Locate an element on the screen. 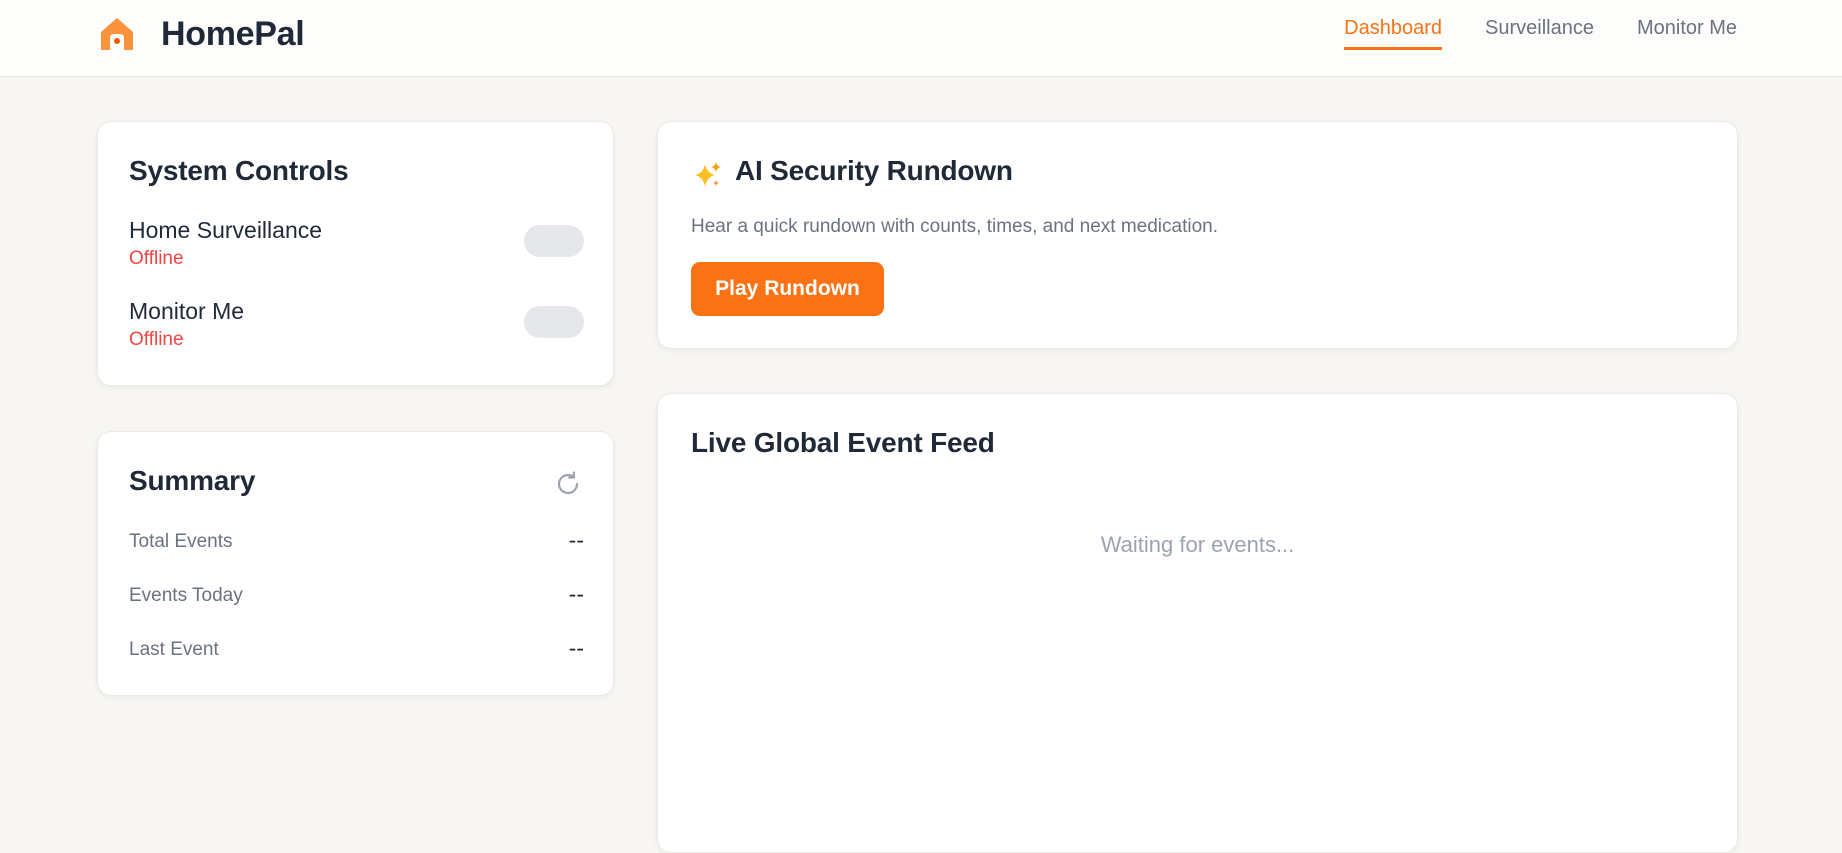 The height and width of the screenshot is (853, 1842). control-monitor-me: Monitor Me Offline is located at coordinates (356, 328).